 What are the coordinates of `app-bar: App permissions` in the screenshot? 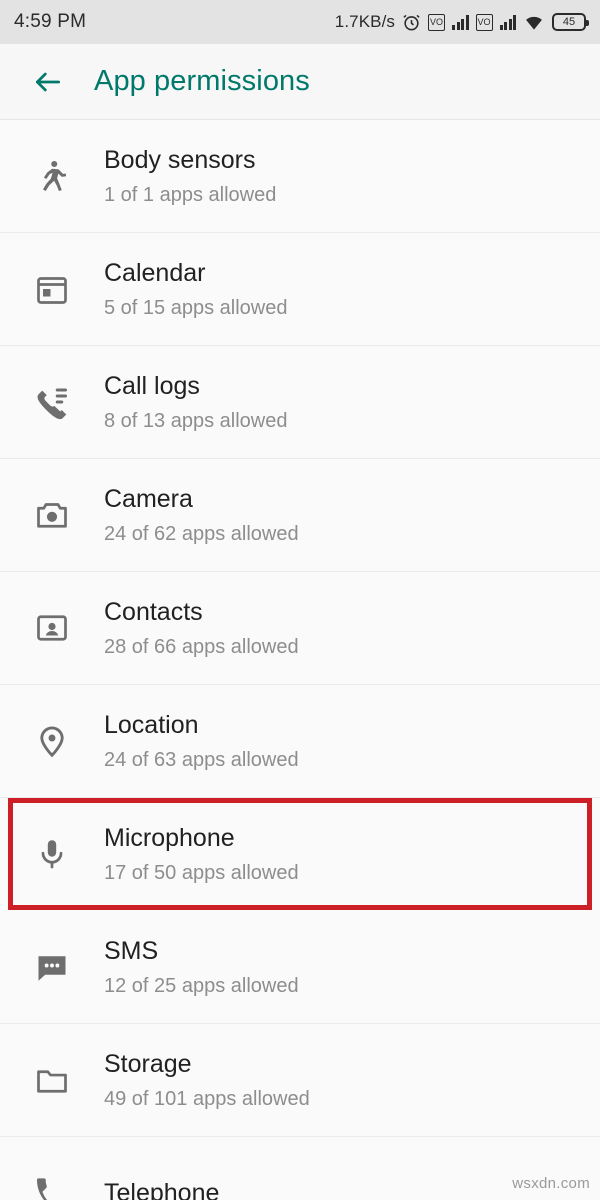 It's located at (300, 82).